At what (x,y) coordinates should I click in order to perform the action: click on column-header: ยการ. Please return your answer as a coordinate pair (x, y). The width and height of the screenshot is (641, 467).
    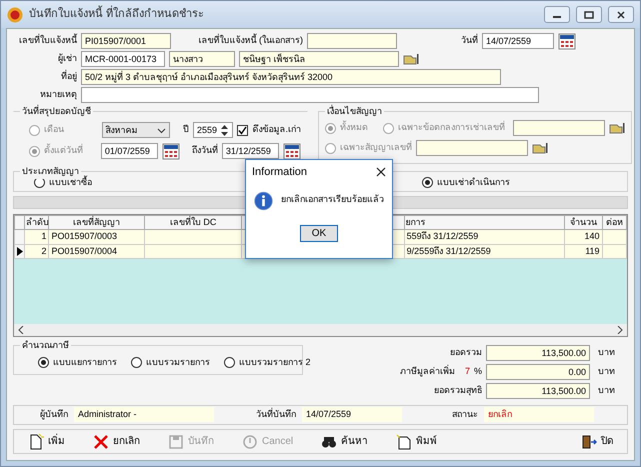
    Looking at the image, I should click on (484, 222).